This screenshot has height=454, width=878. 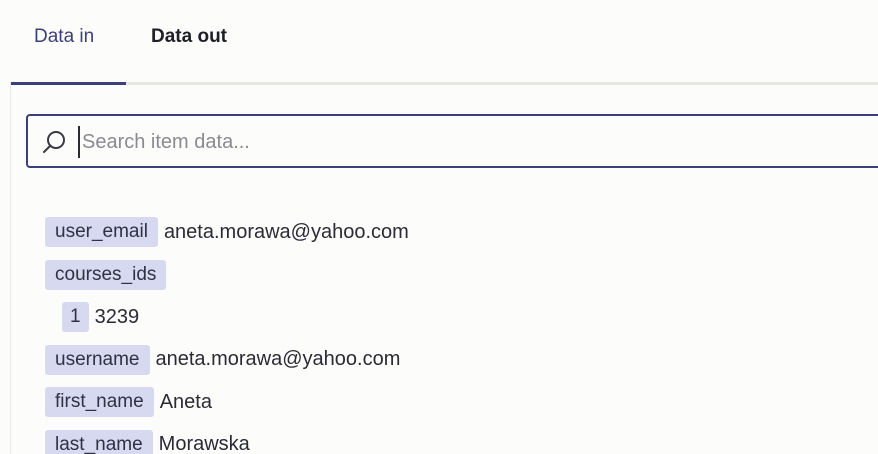 What do you see at coordinates (227, 402) in the screenshot?
I see `field-row-first-name: first_name Aneta` at bounding box center [227, 402].